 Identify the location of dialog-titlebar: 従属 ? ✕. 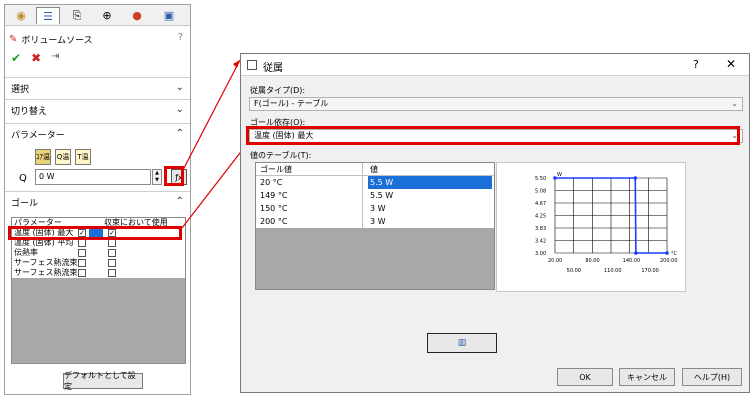
(495, 65).